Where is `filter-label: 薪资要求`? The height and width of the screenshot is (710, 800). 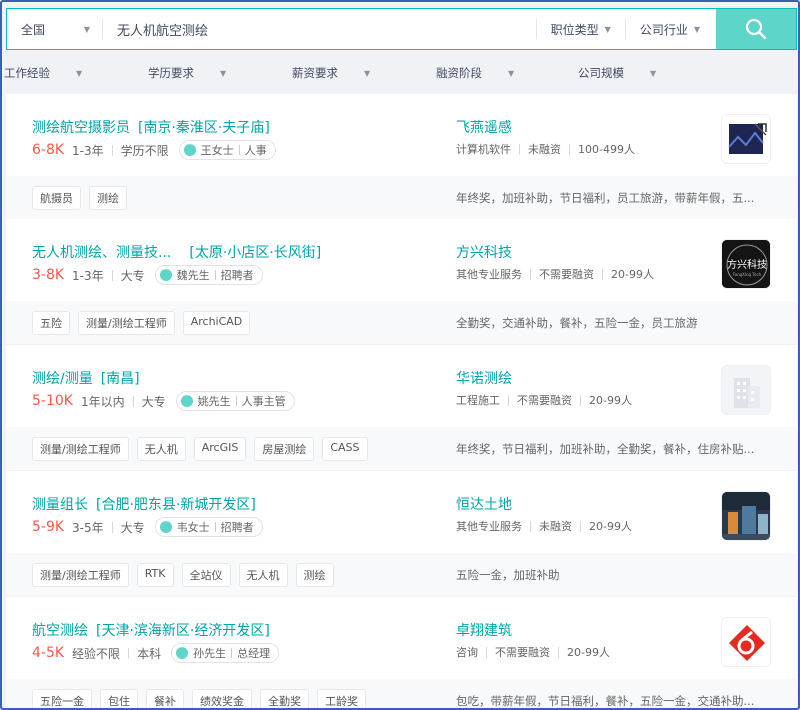
filter-label: 薪资要求 is located at coordinates (315, 73).